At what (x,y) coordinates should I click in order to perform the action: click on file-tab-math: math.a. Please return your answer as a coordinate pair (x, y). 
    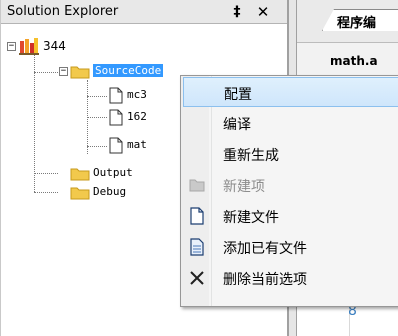
    Looking at the image, I should click on (359, 62).